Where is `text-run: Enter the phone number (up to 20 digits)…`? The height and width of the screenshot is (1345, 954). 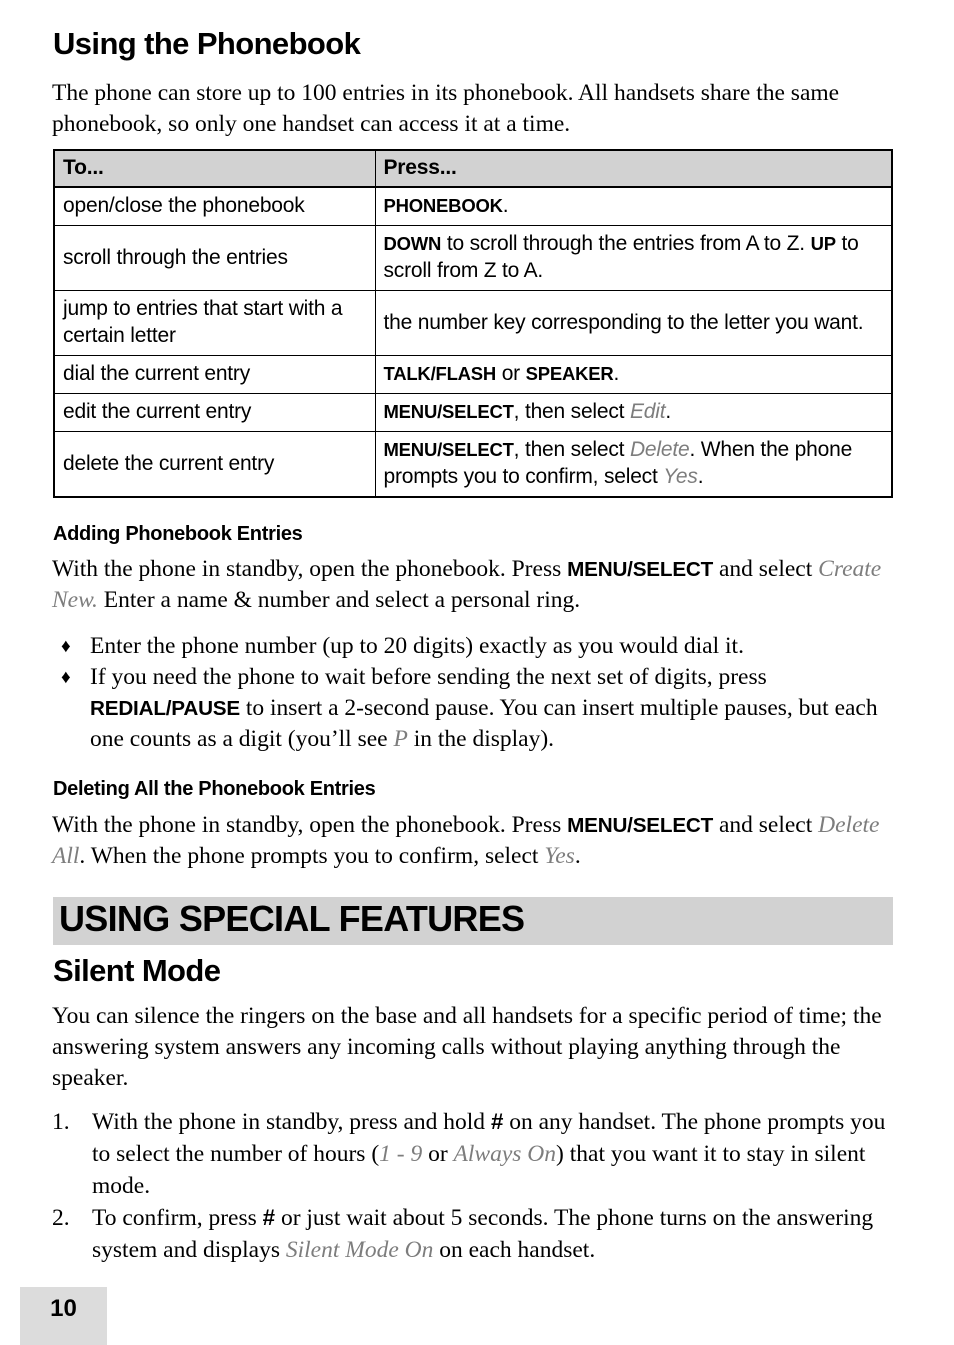
text-run: Enter the phone number (up to 20 digits)… is located at coordinates (417, 646).